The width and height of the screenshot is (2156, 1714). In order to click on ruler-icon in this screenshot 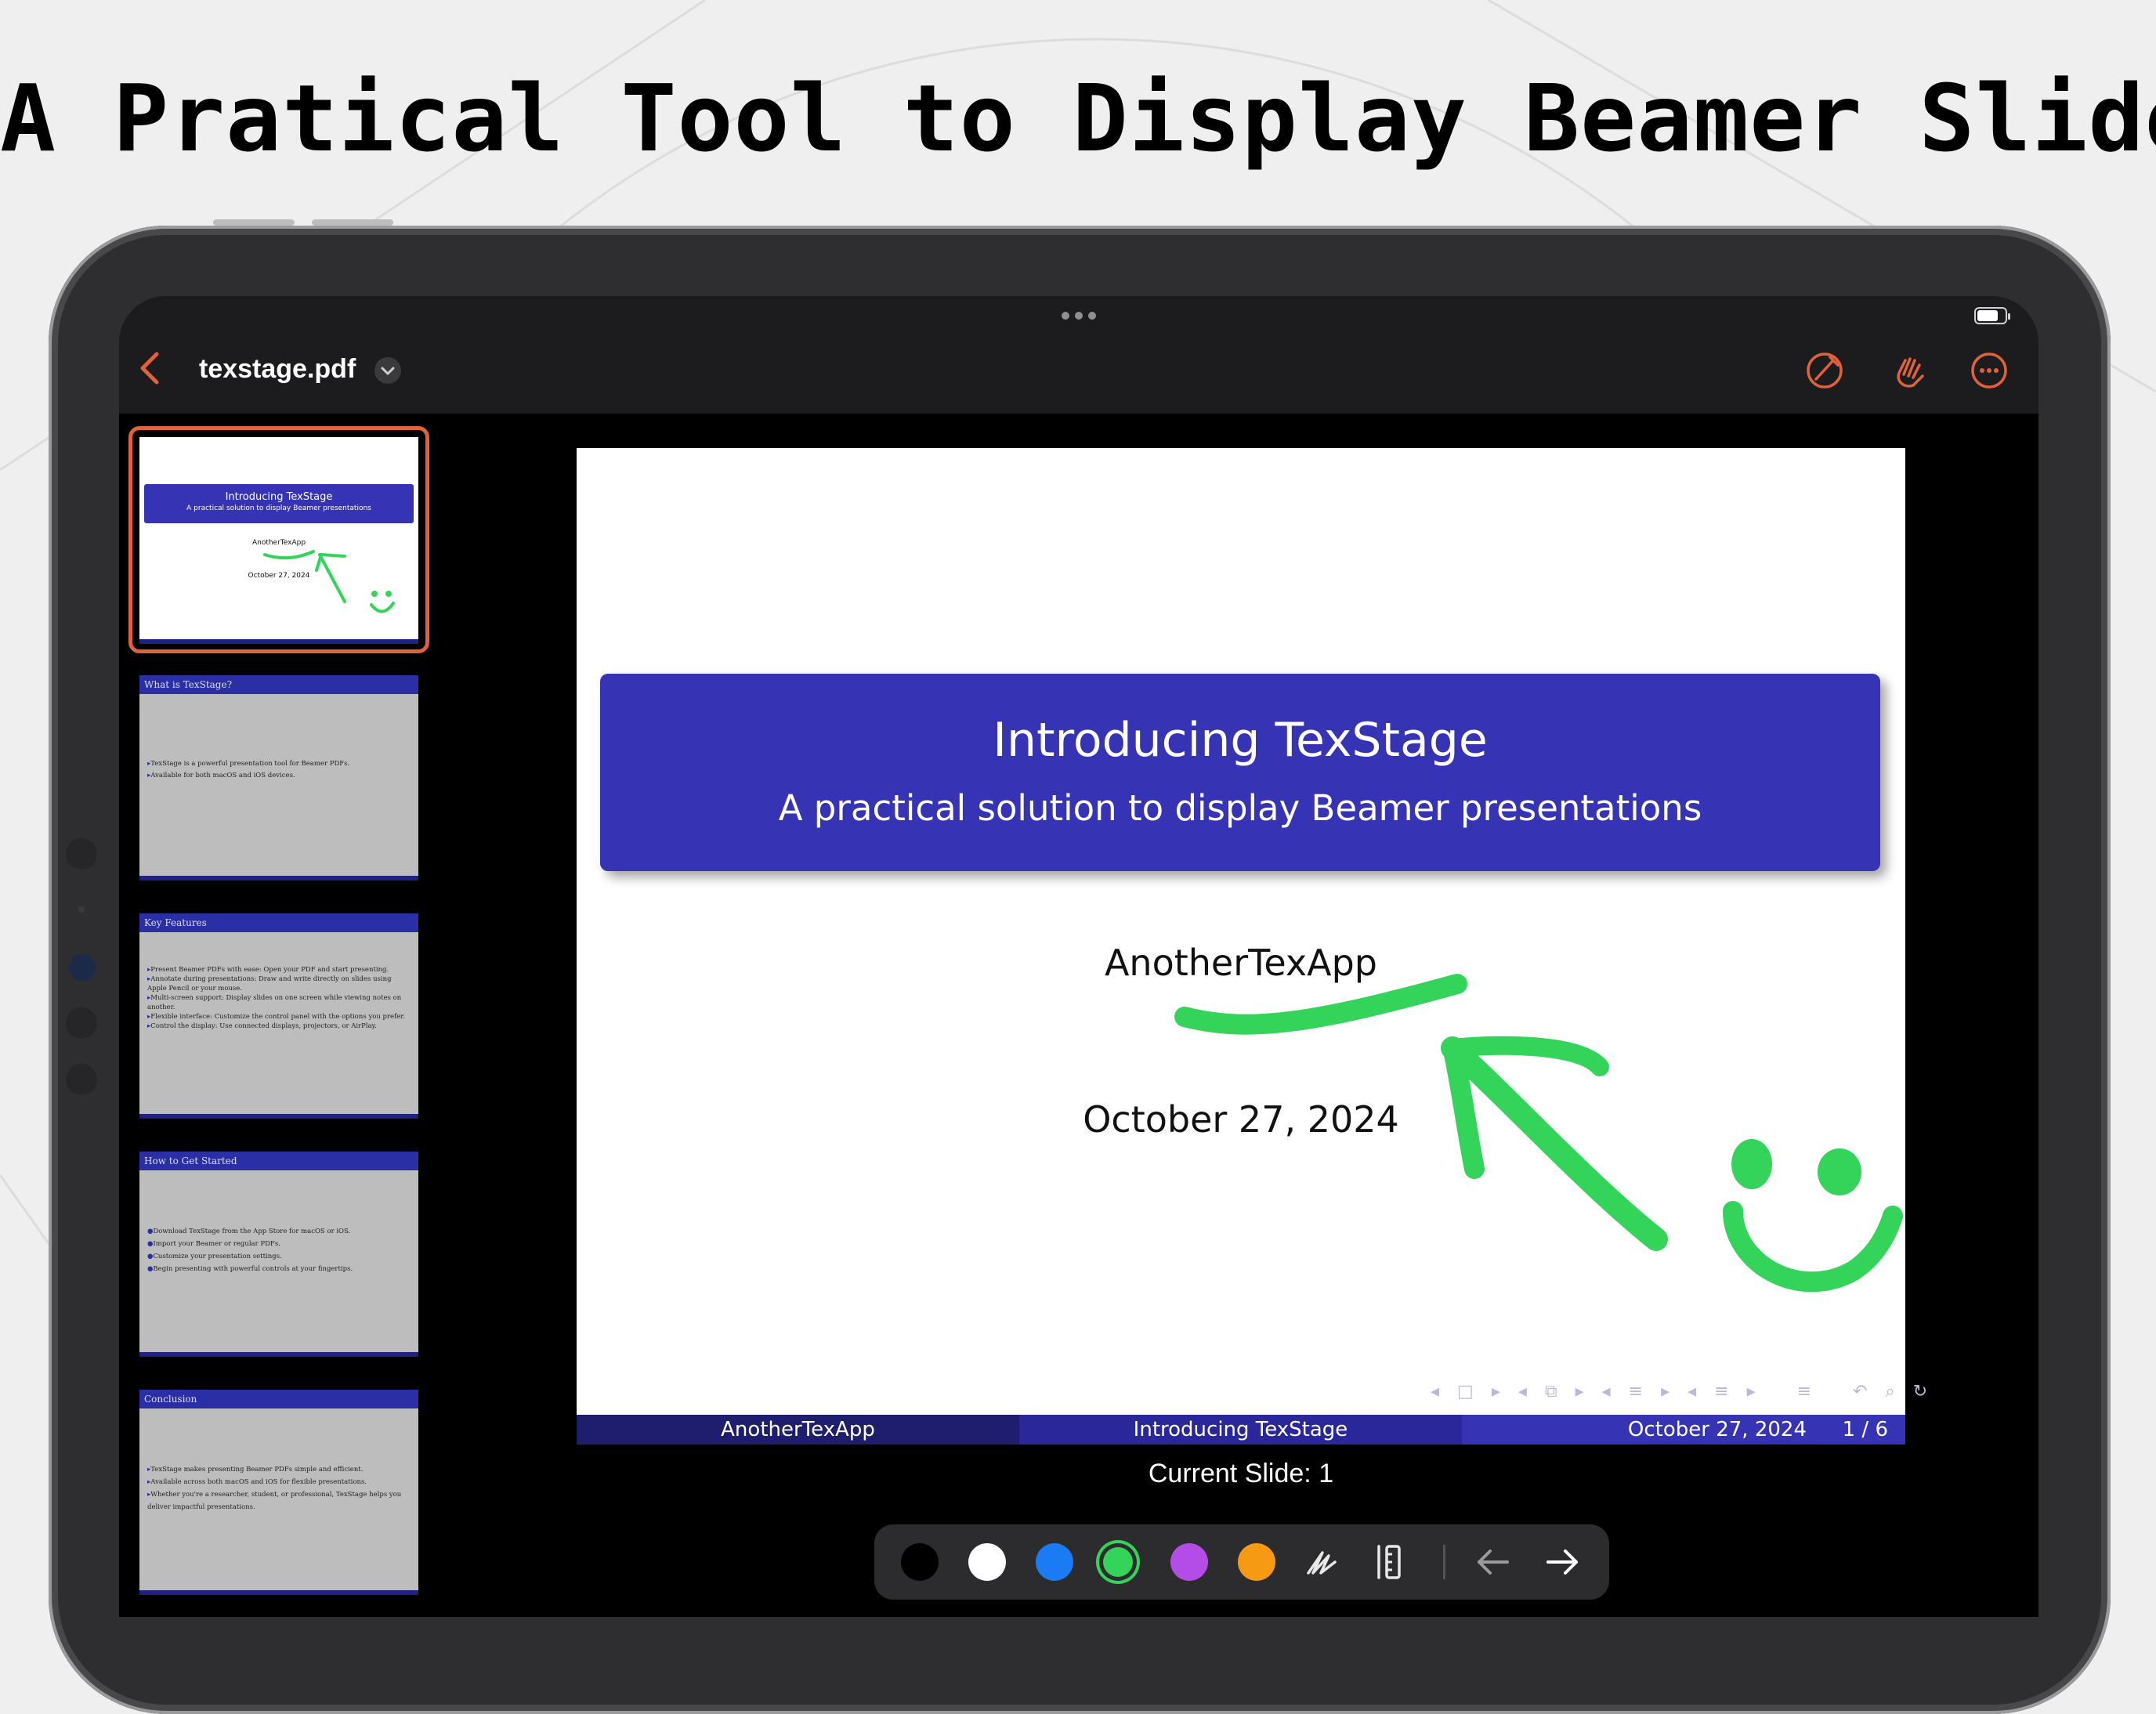, I will do `click(1390, 1562)`.